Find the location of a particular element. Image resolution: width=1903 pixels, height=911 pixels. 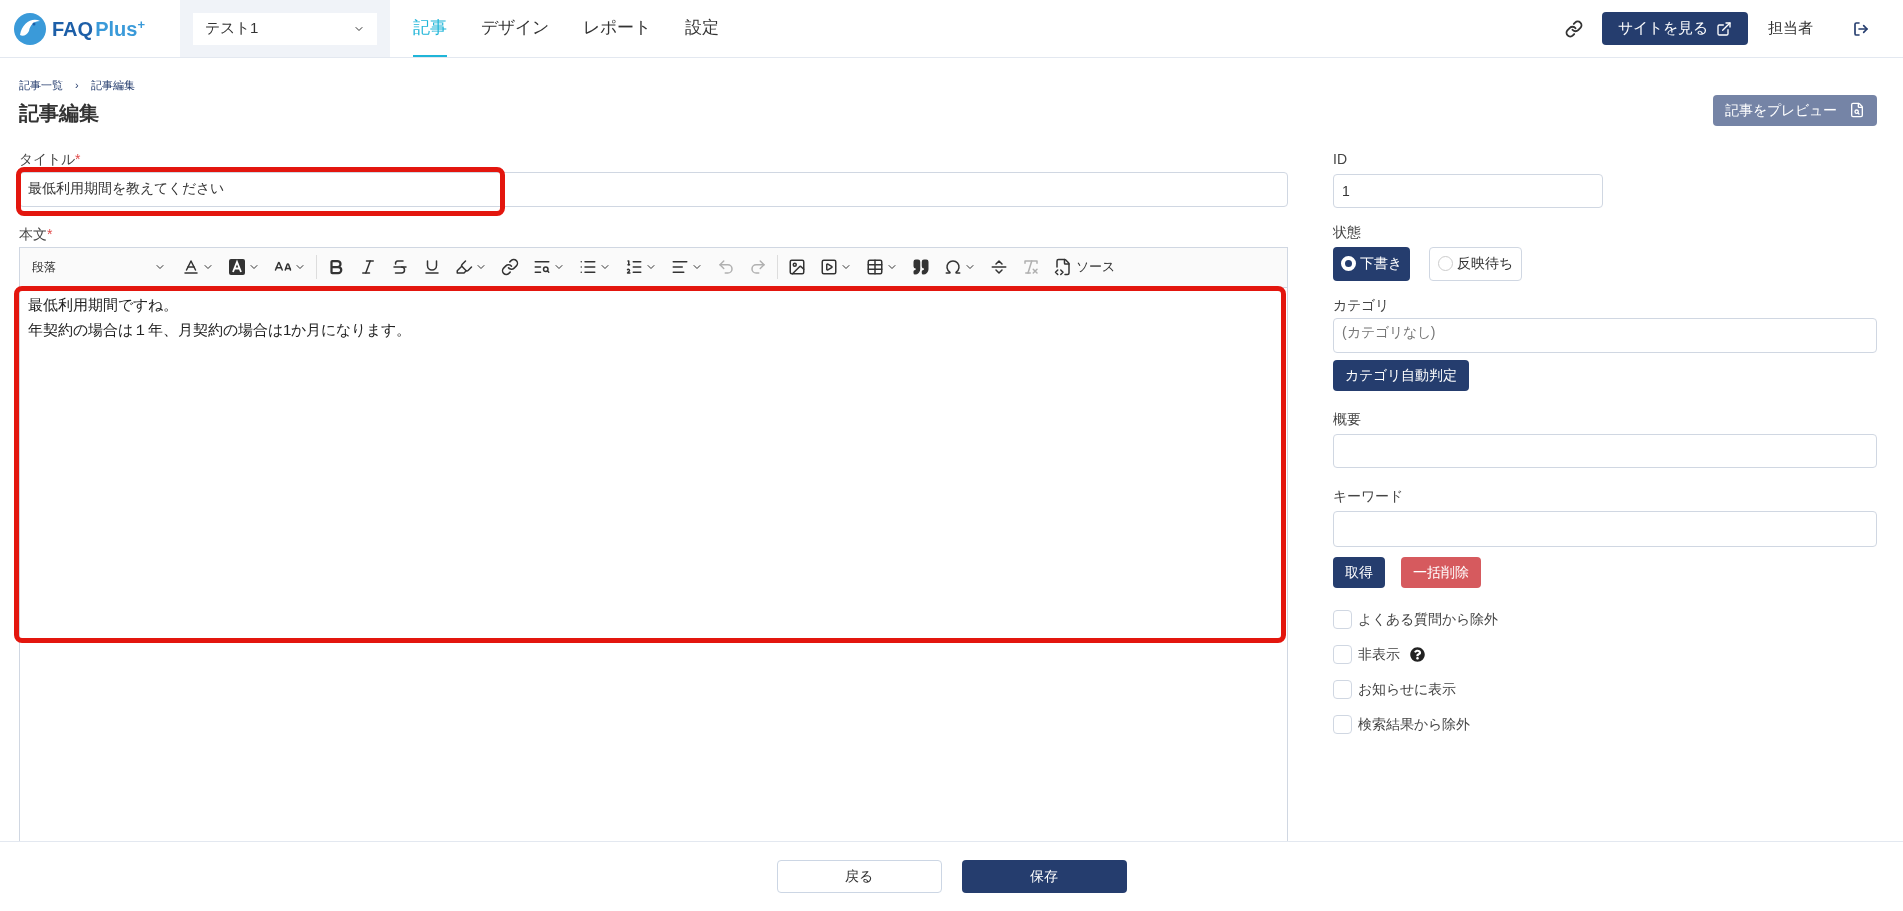

checkbox-label: 検索結果から除外 is located at coordinates (1414, 724).